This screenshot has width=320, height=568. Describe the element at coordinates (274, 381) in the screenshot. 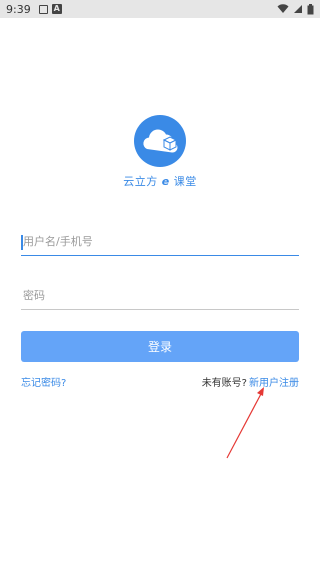

I see `register-link: 新用户注册` at that location.